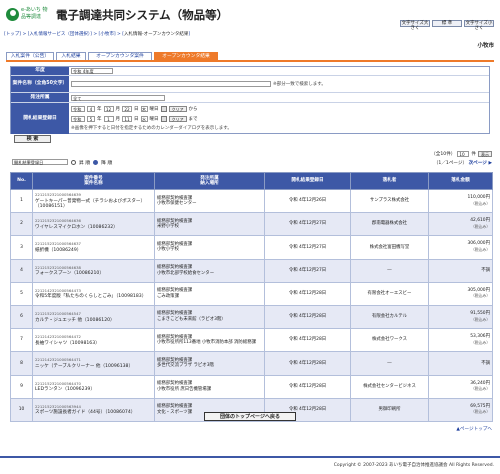 This screenshot has height=474, width=500. What do you see at coordinates (186, 56) in the screenshot?
I see `tab-open-counter-results: オープンカウンタ結果` at bounding box center [186, 56].